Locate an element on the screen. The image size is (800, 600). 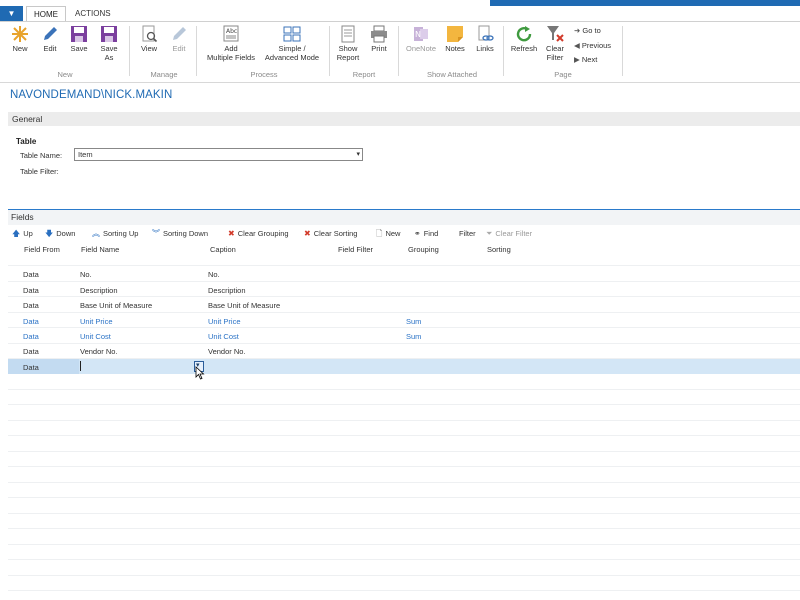
onenote-button: N OneNote is located at coordinates (421, 39).